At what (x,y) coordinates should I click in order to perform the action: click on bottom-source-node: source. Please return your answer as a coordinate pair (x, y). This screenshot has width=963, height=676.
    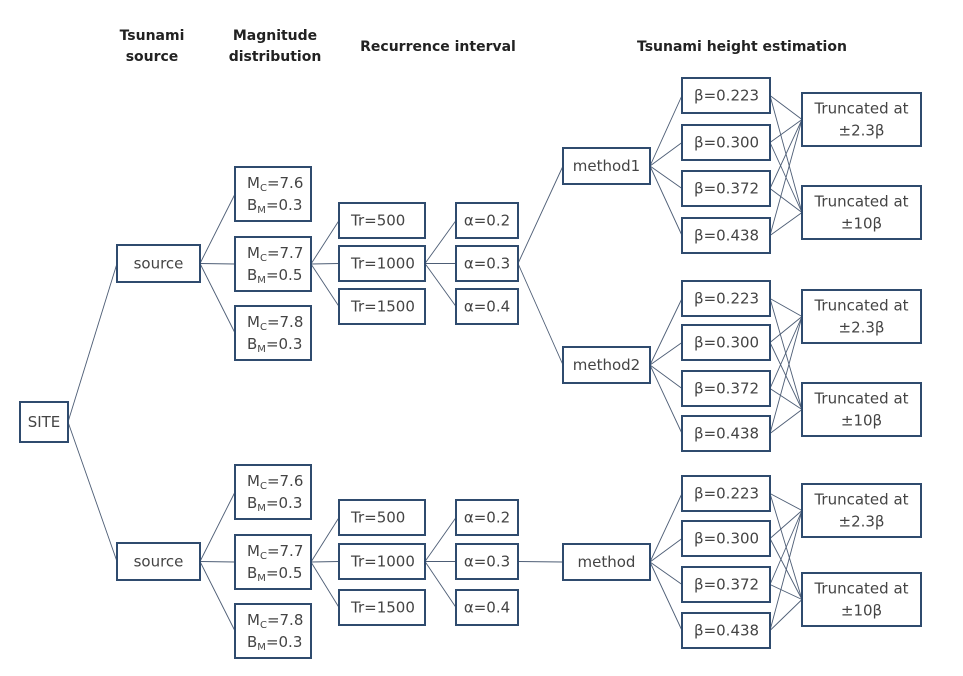
    Looking at the image, I should click on (158, 561).